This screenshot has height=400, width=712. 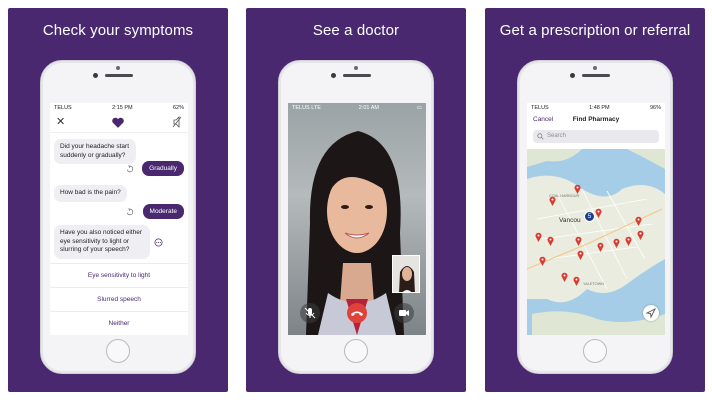 I want to click on more-icon, so click(x=158, y=242).